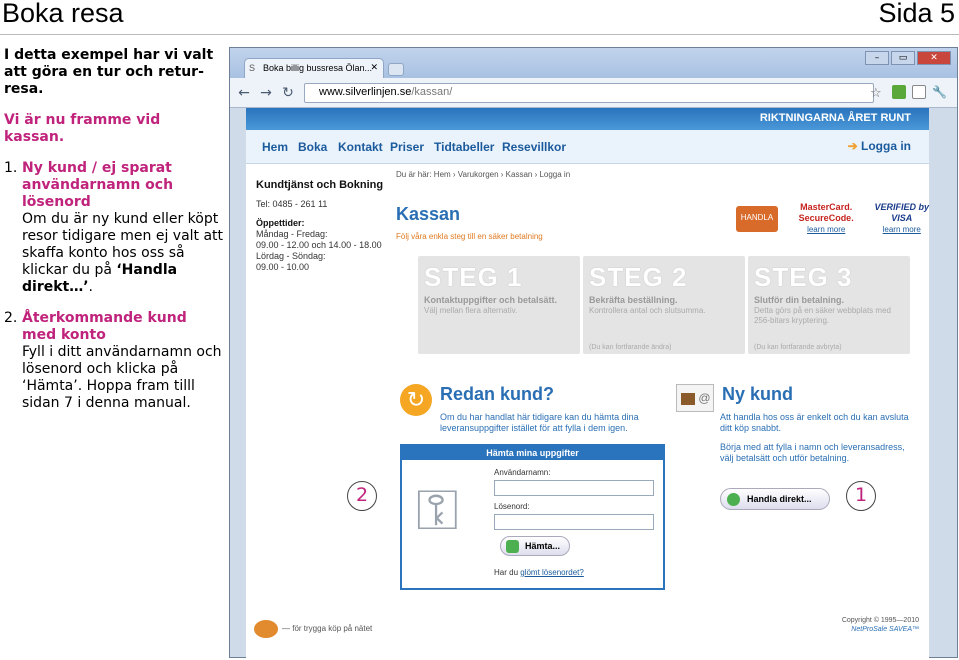  Describe the element at coordinates (934, 58) in the screenshot. I see `close-window-button: ✕` at that location.